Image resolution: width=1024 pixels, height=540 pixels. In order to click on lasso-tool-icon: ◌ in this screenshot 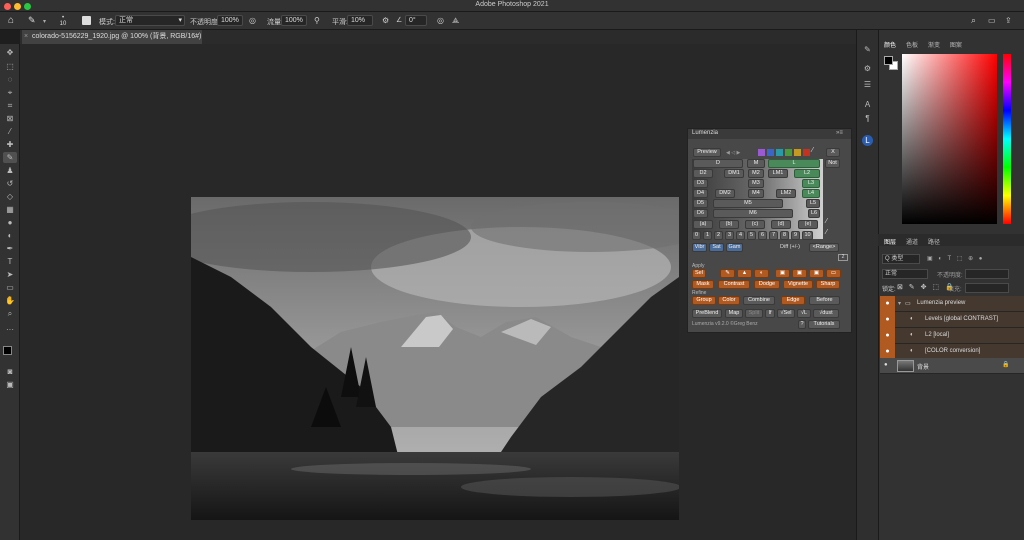, I will do `click(10, 79)`.